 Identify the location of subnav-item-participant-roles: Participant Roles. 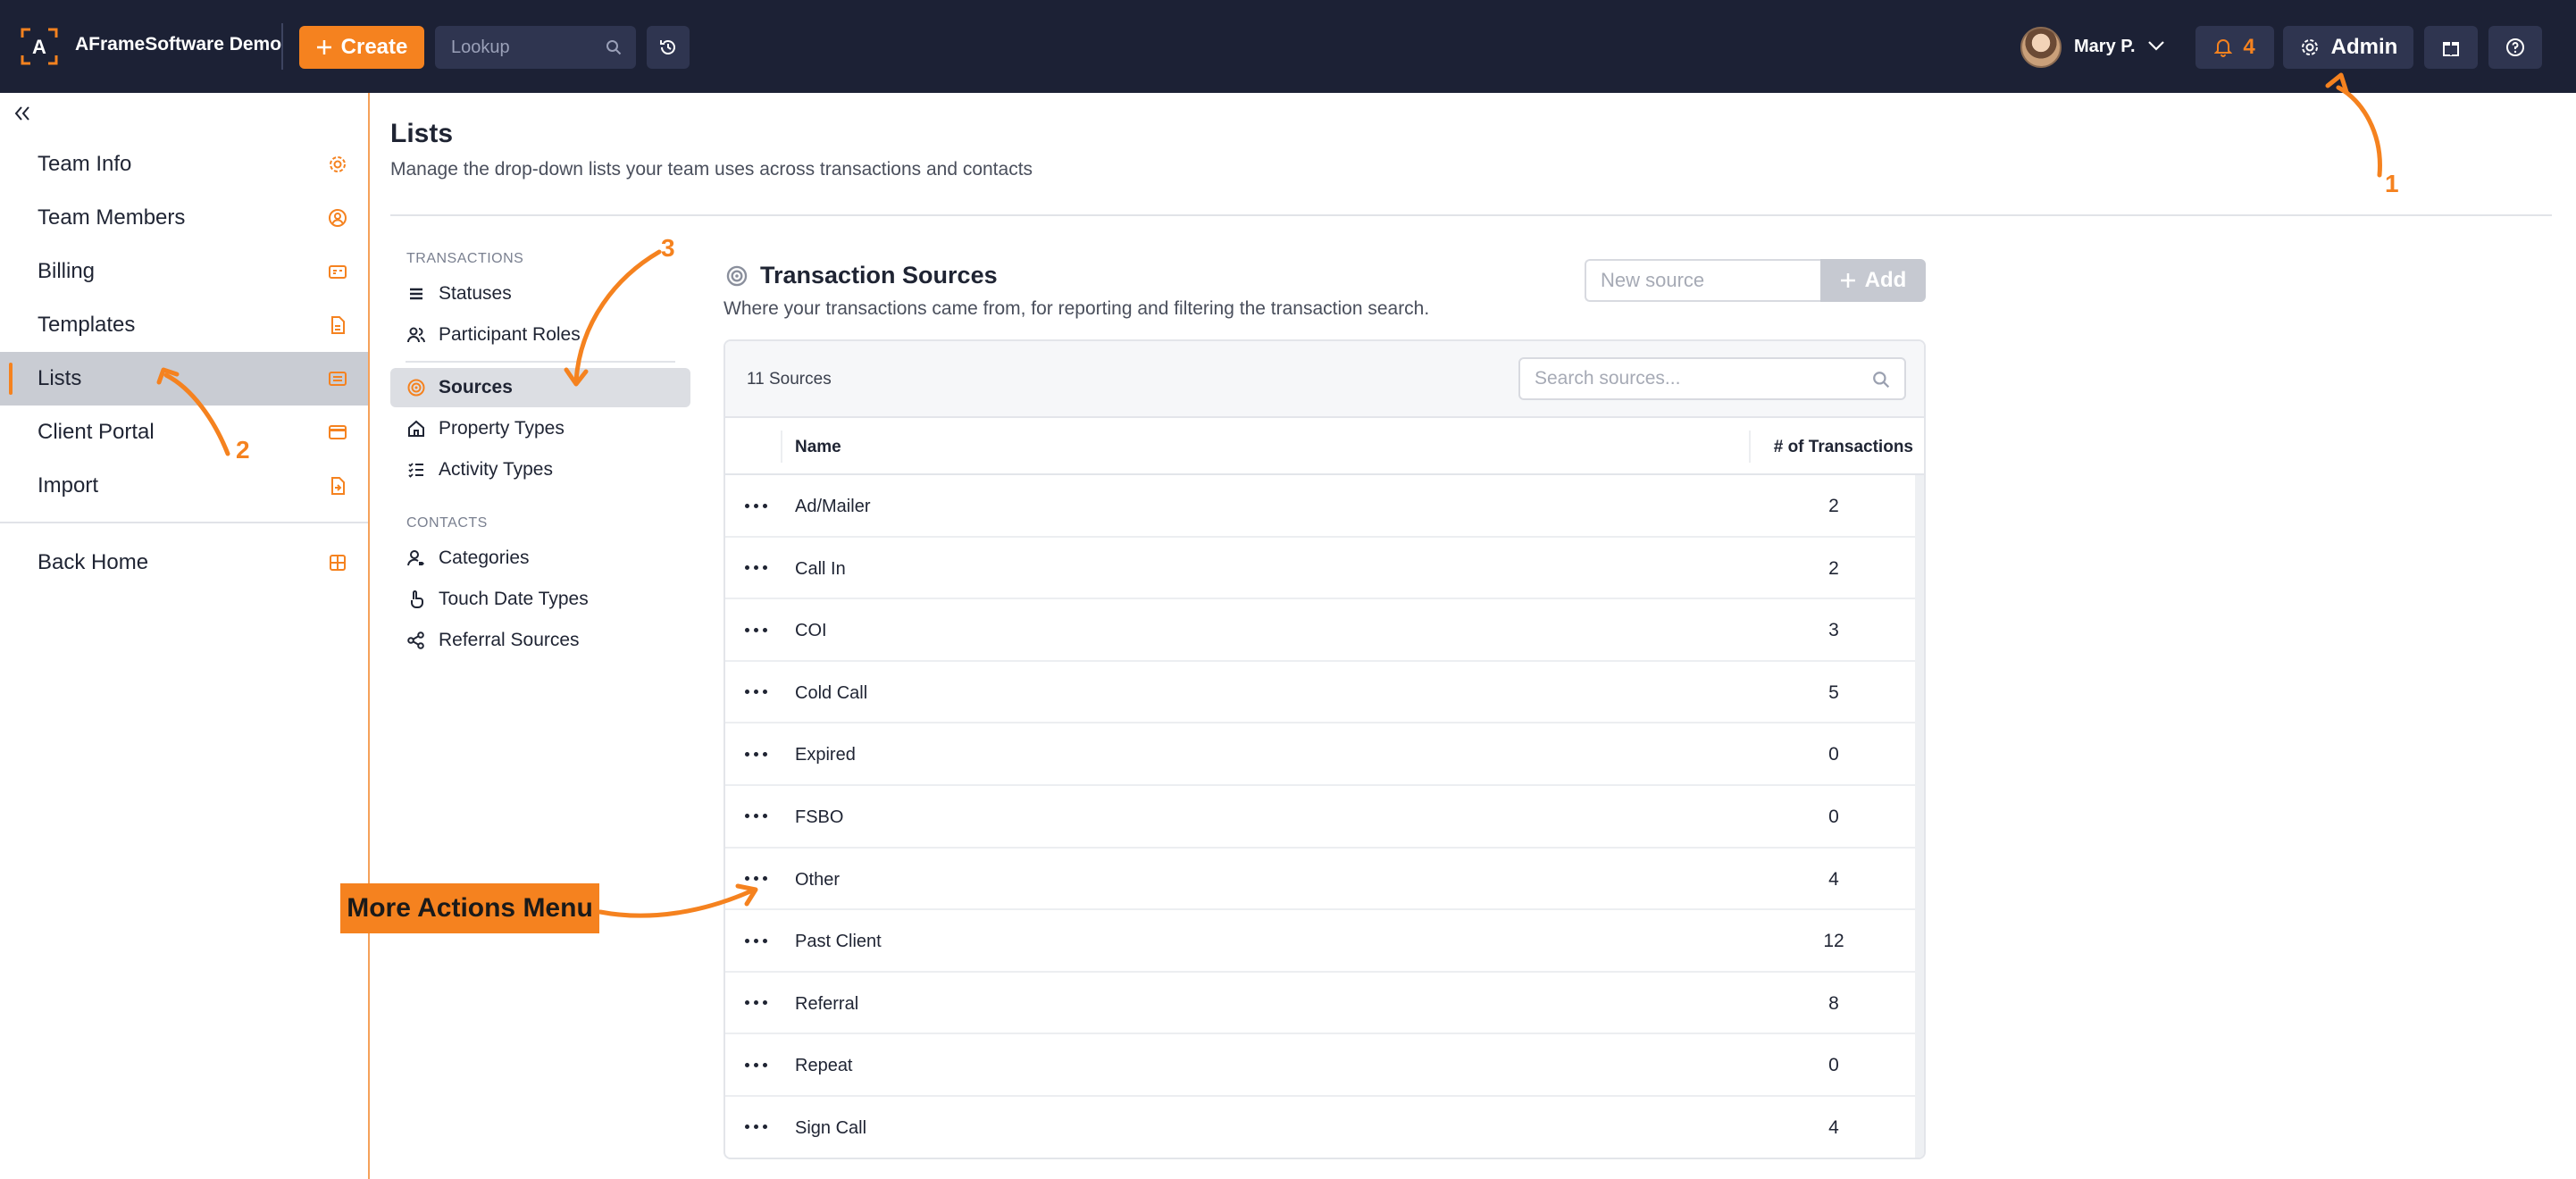
(540, 335).